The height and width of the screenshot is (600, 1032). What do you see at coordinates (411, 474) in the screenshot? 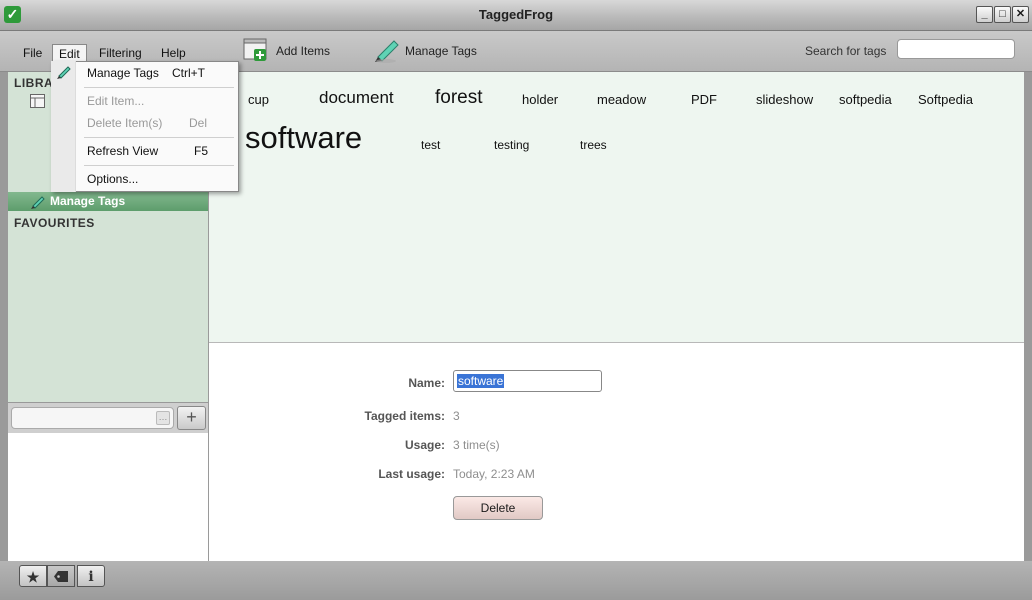
I see `last-usage-label: Last usage:` at bounding box center [411, 474].